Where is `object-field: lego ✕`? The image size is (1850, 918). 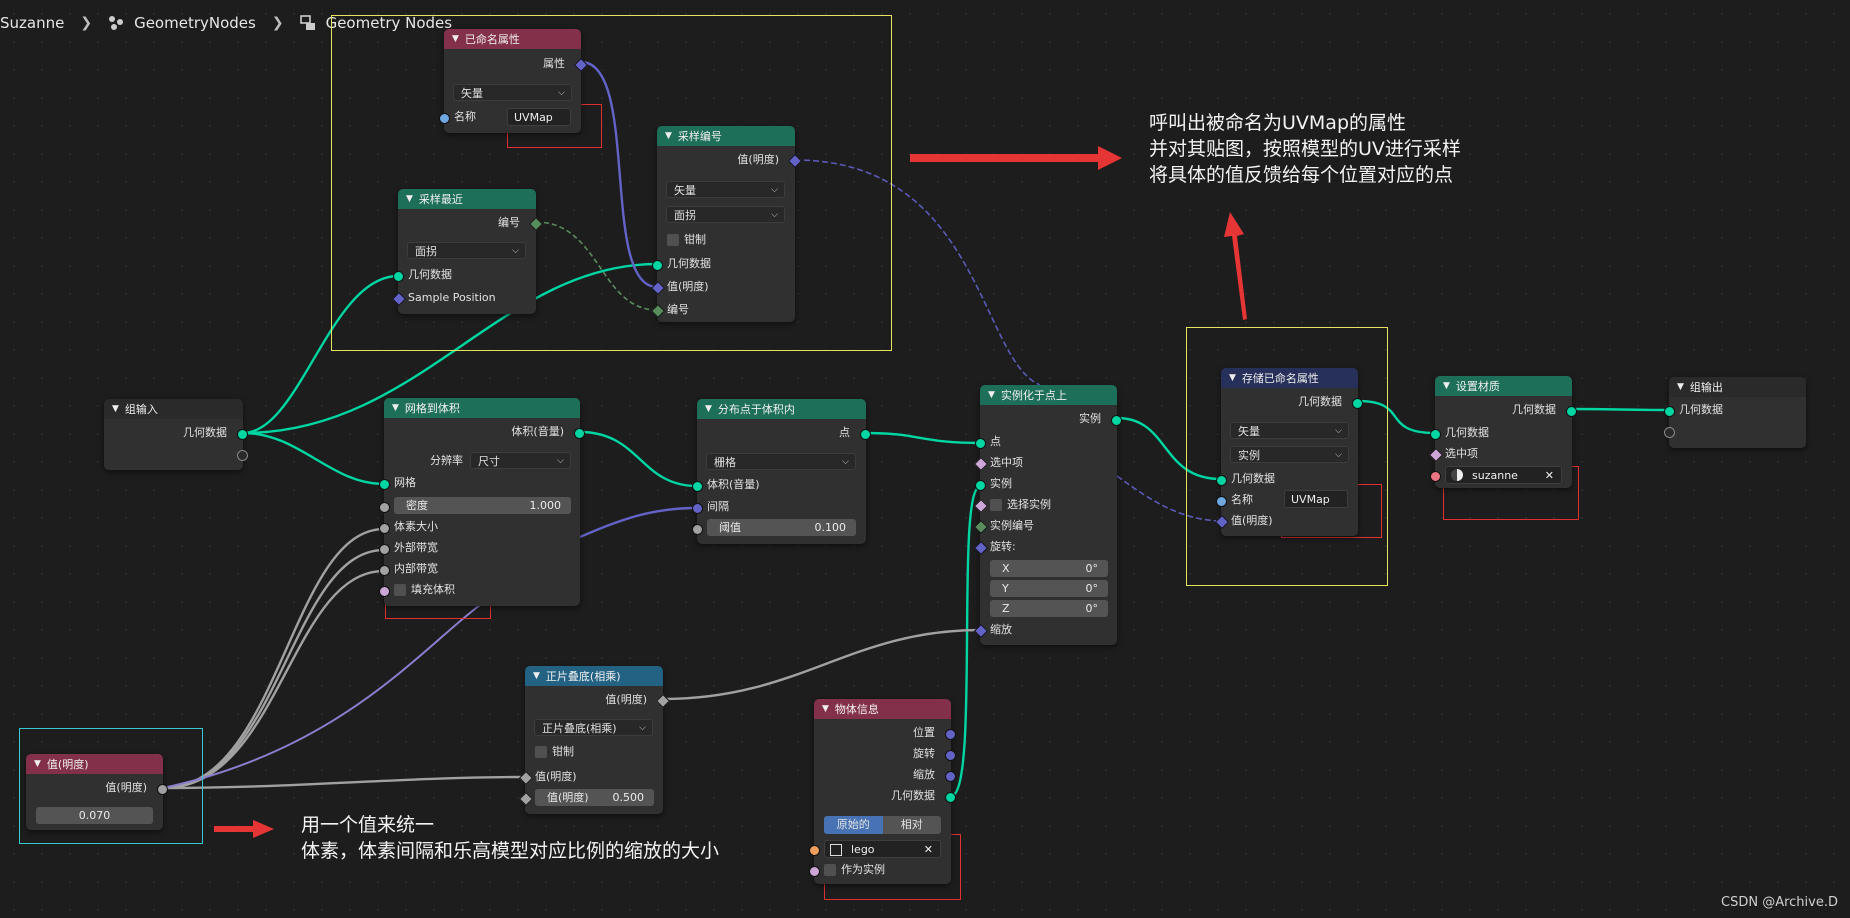 object-field: lego ✕ is located at coordinates (882, 849).